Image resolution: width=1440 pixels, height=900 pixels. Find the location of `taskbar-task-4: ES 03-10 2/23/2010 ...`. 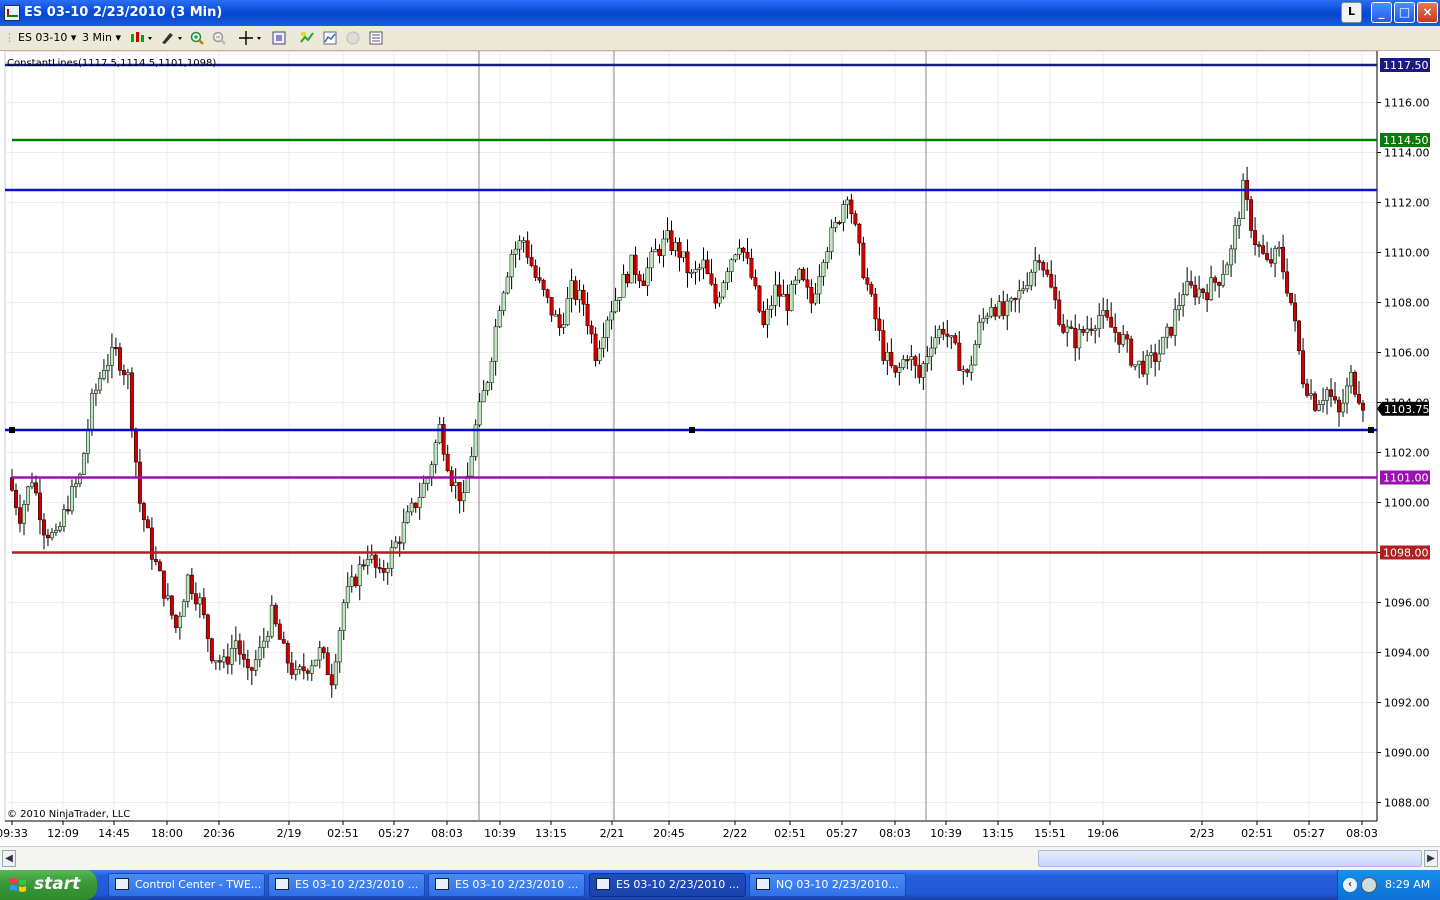

taskbar-task-4: ES 03-10 2/23/2010 ... is located at coordinates (667, 885).